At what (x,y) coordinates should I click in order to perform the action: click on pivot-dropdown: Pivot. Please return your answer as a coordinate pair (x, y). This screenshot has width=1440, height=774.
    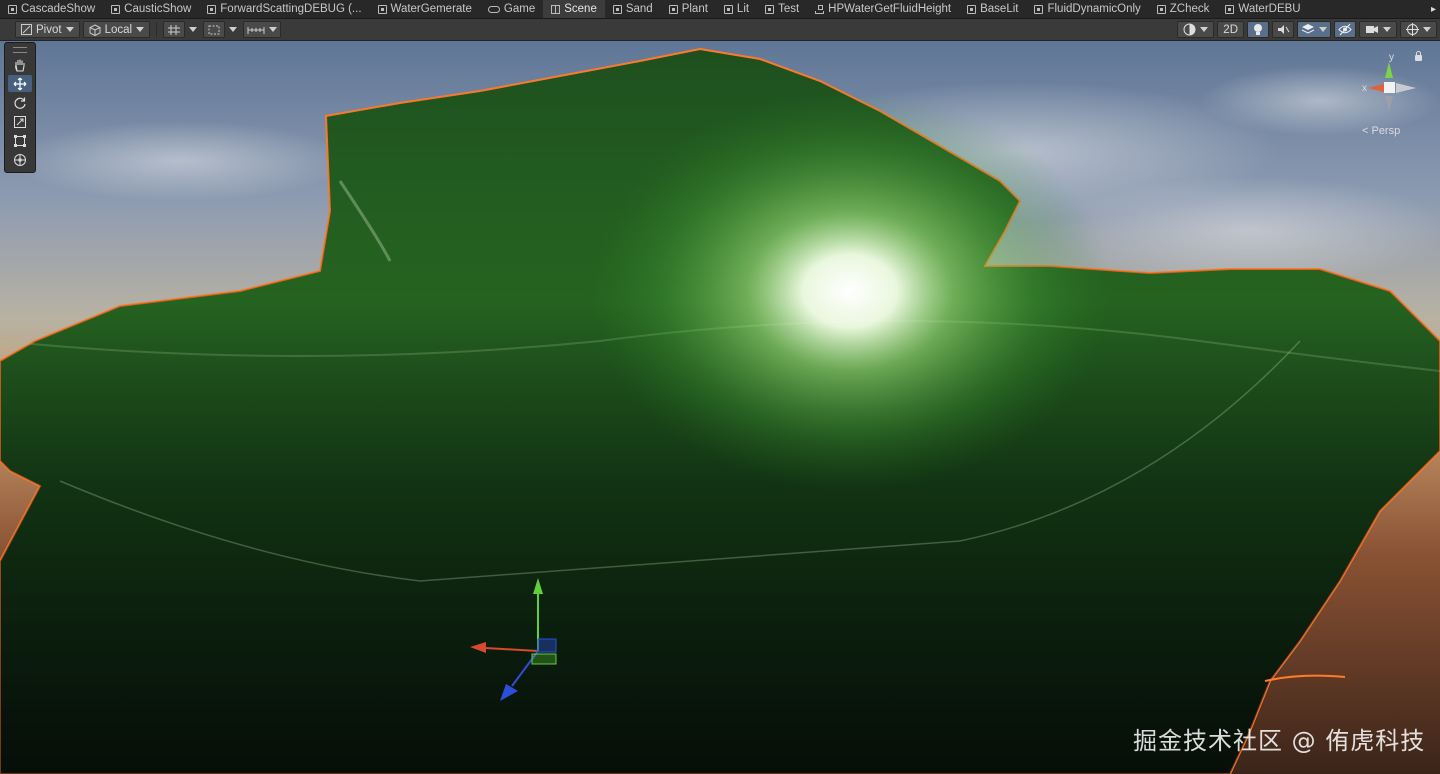
    Looking at the image, I should click on (47, 29).